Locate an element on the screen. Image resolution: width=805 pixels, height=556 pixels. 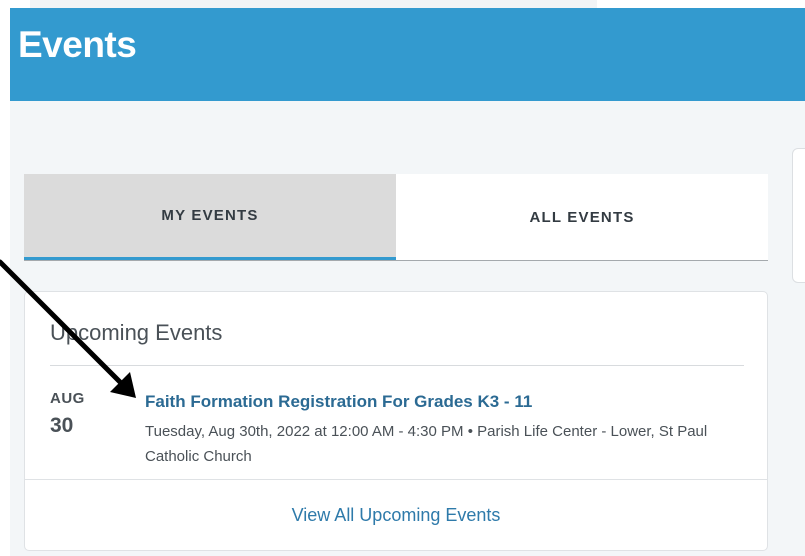
tab-all-events: ALL EVENTS is located at coordinates (582, 217).